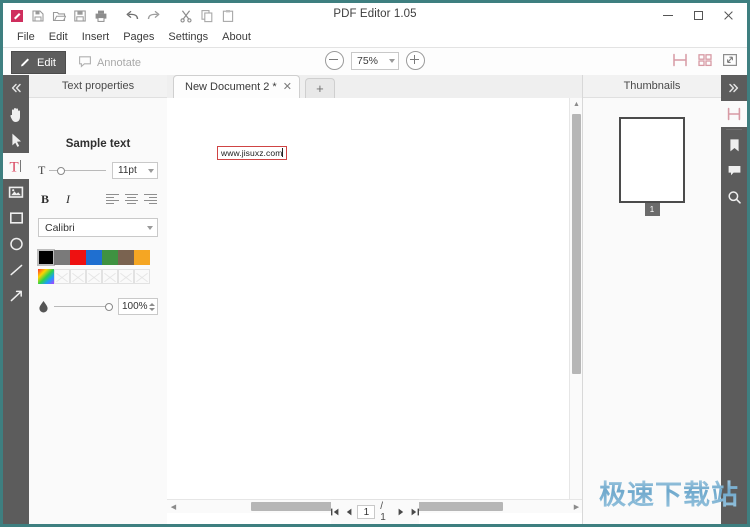  What do you see at coordinates (16, 88) in the screenshot?
I see `collapse-panel-icon` at bounding box center [16, 88].